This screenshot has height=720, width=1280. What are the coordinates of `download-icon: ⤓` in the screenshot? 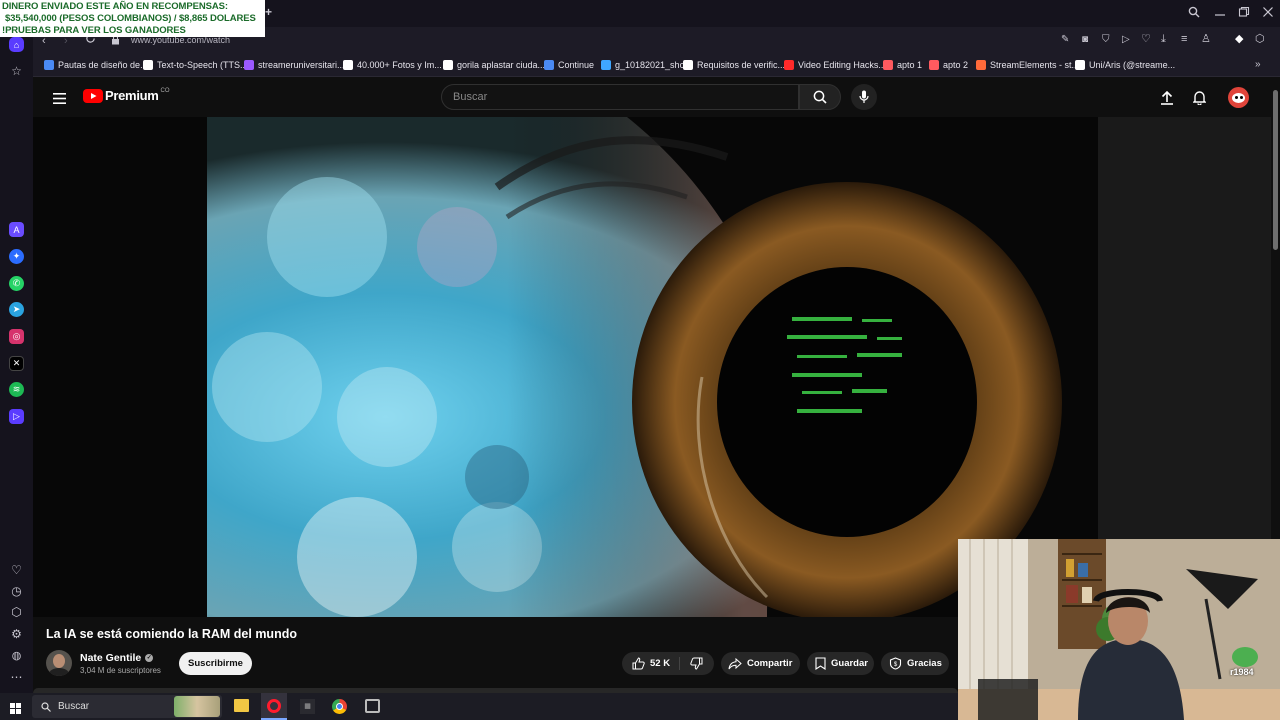 It's located at (1163, 39).